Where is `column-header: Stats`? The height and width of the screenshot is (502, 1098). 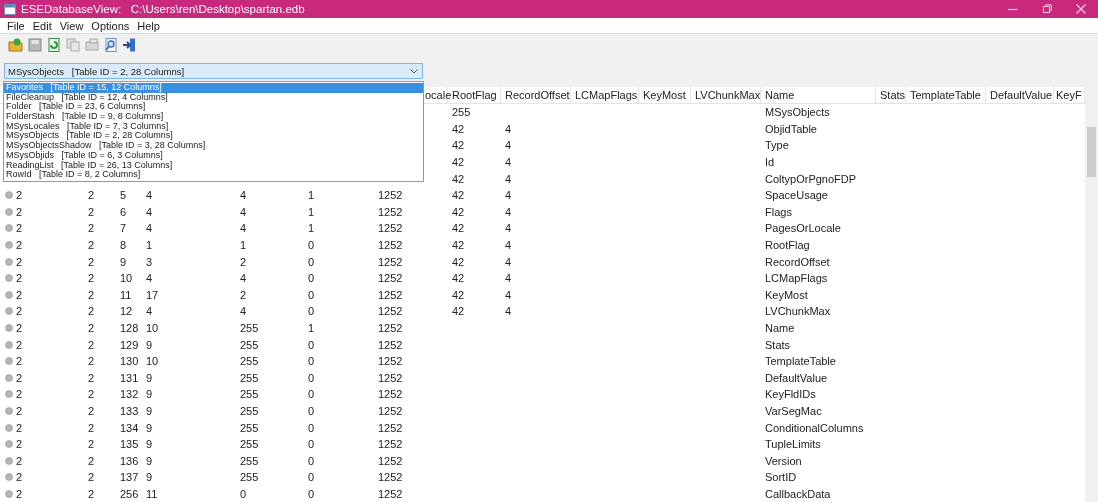
column-header: Stats is located at coordinates (891, 95).